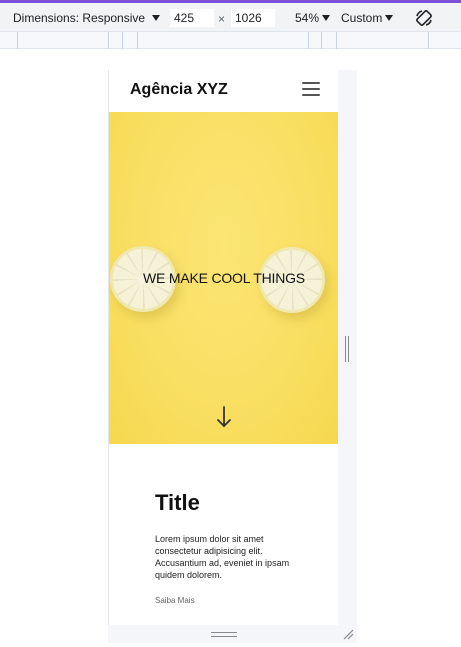 The width and height of the screenshot is (461, 647). I want to click on dimensions-dropdown: Dimensions: Responsive, so click(87, 18).